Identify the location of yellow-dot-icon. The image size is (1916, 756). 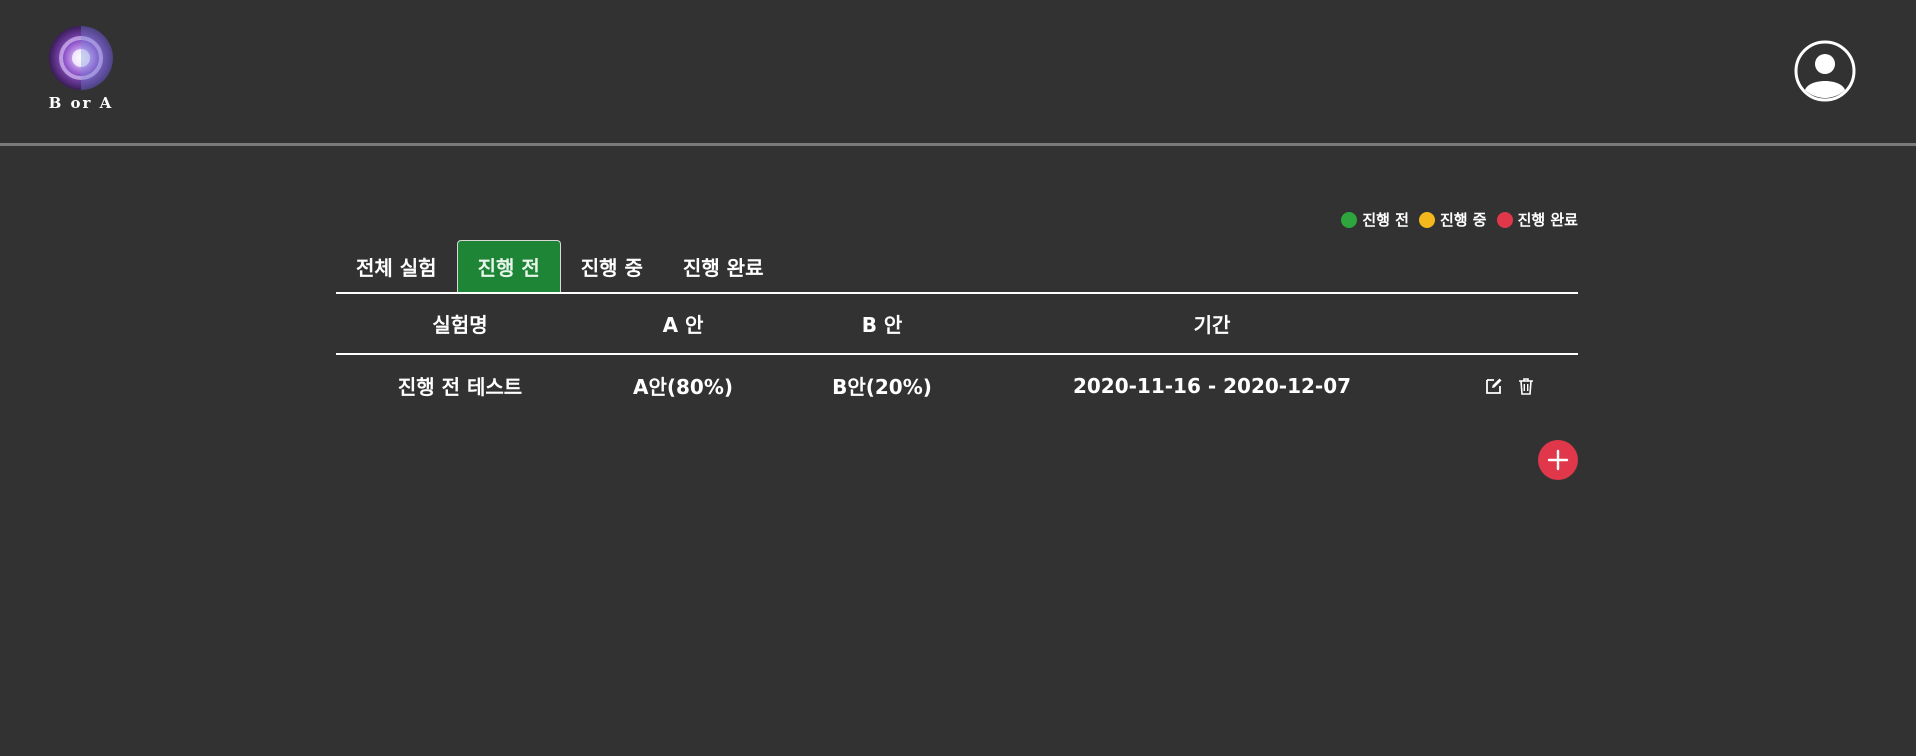
(1426, 219).